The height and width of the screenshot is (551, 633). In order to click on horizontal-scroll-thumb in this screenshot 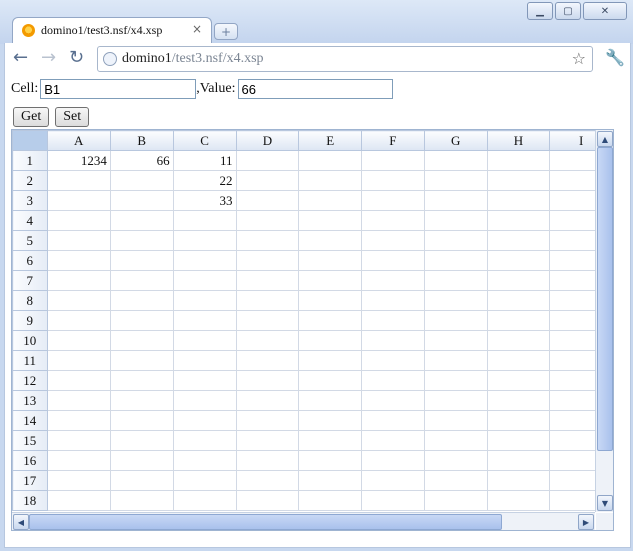, I will do `click(265, 522)`.